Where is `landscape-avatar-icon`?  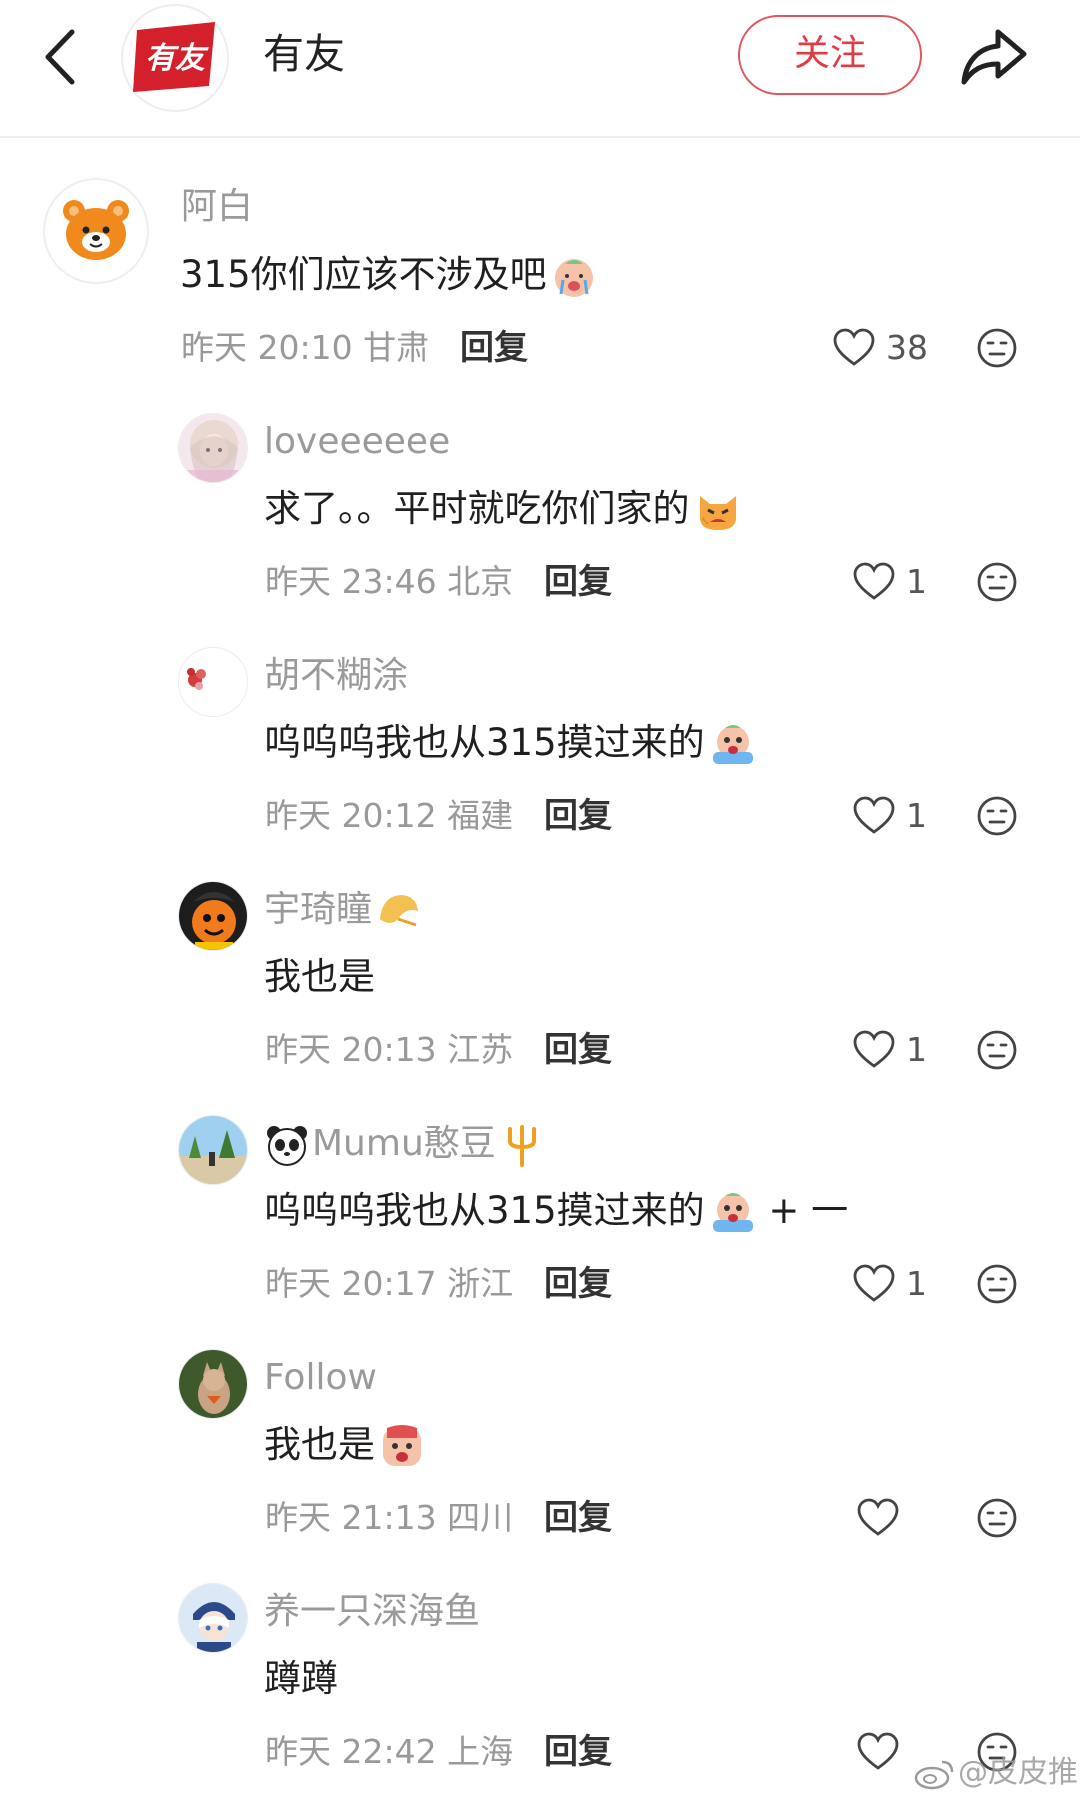
landscape-avatar-icon is located at coordinates (213, 1150).